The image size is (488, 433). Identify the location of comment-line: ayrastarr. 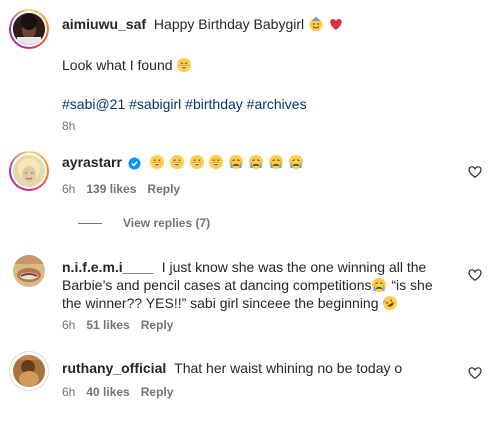
(183, 163).